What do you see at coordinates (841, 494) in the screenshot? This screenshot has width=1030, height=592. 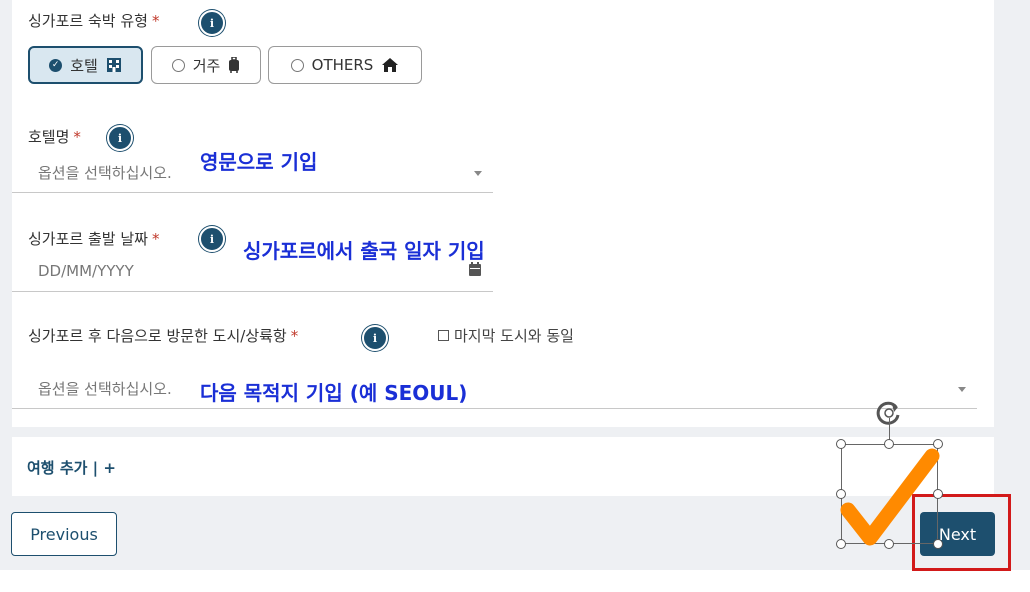 I see `resize-handle-w` at bounding box center [841, 494].